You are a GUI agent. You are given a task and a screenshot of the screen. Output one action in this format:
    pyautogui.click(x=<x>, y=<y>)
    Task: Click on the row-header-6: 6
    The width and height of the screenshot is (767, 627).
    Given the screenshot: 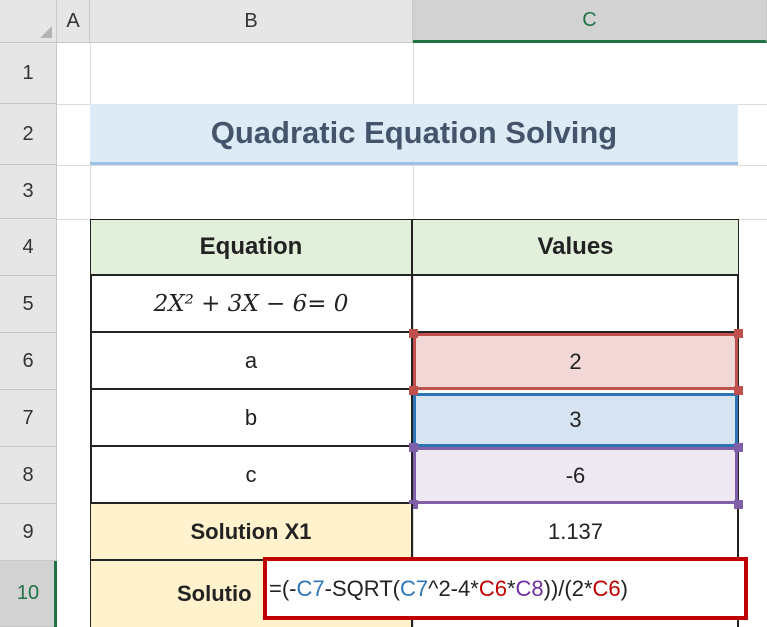 What is the action you would take?
    pyautogui.click(x=28, y=361)
    